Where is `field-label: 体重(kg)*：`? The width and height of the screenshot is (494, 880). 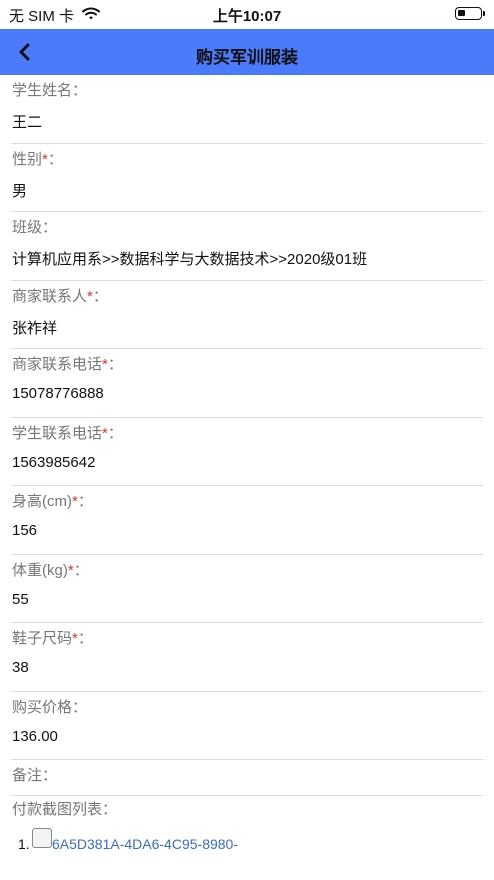 field-label: 体重(kg)*： is located at coordinates (50, 570).